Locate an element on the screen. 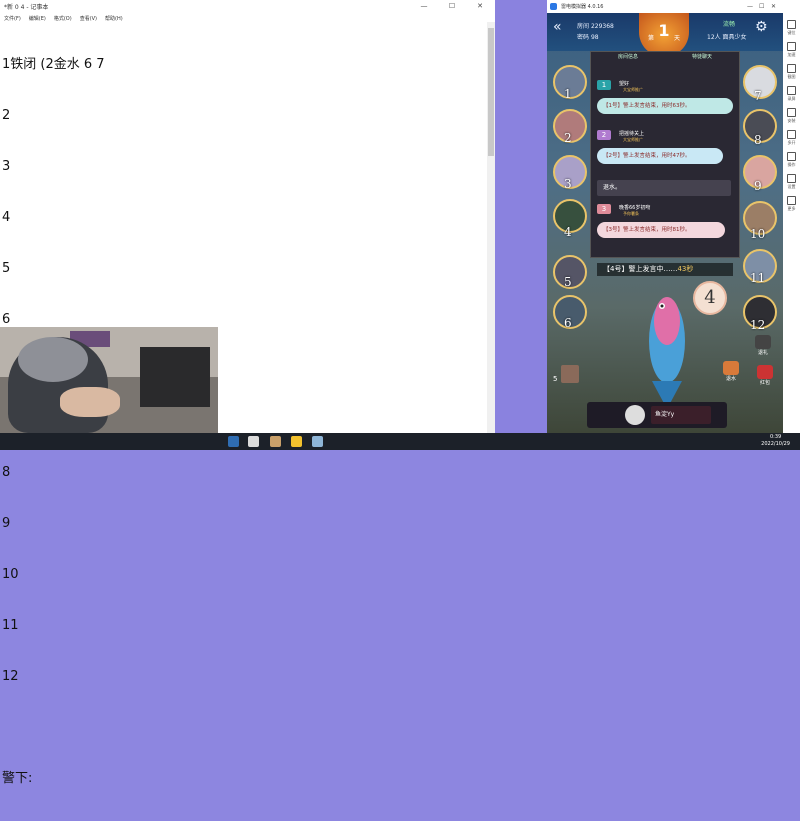 This screenshot has height=821, width=800. more-icon is located at coordinates (791, 200).